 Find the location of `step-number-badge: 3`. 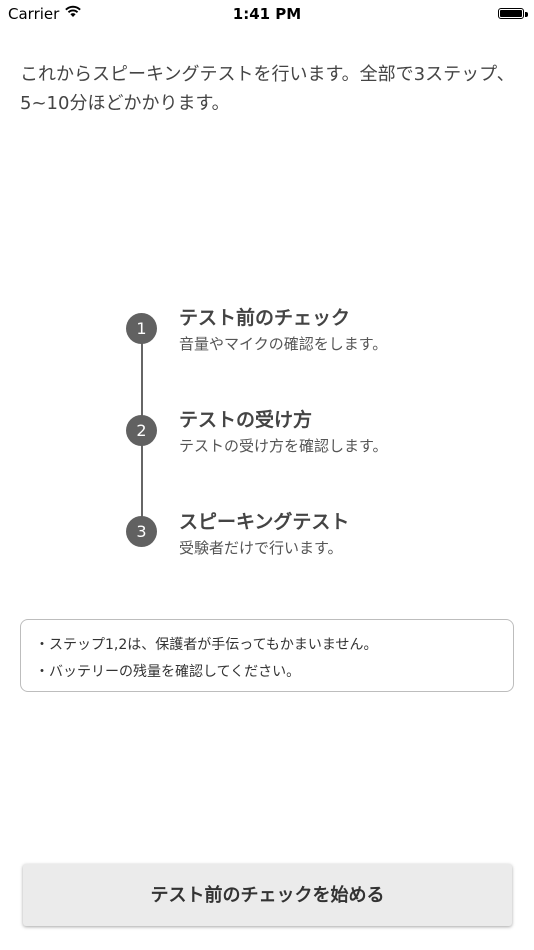

step-number-badge: 3 is located at coordinates (141, 531).